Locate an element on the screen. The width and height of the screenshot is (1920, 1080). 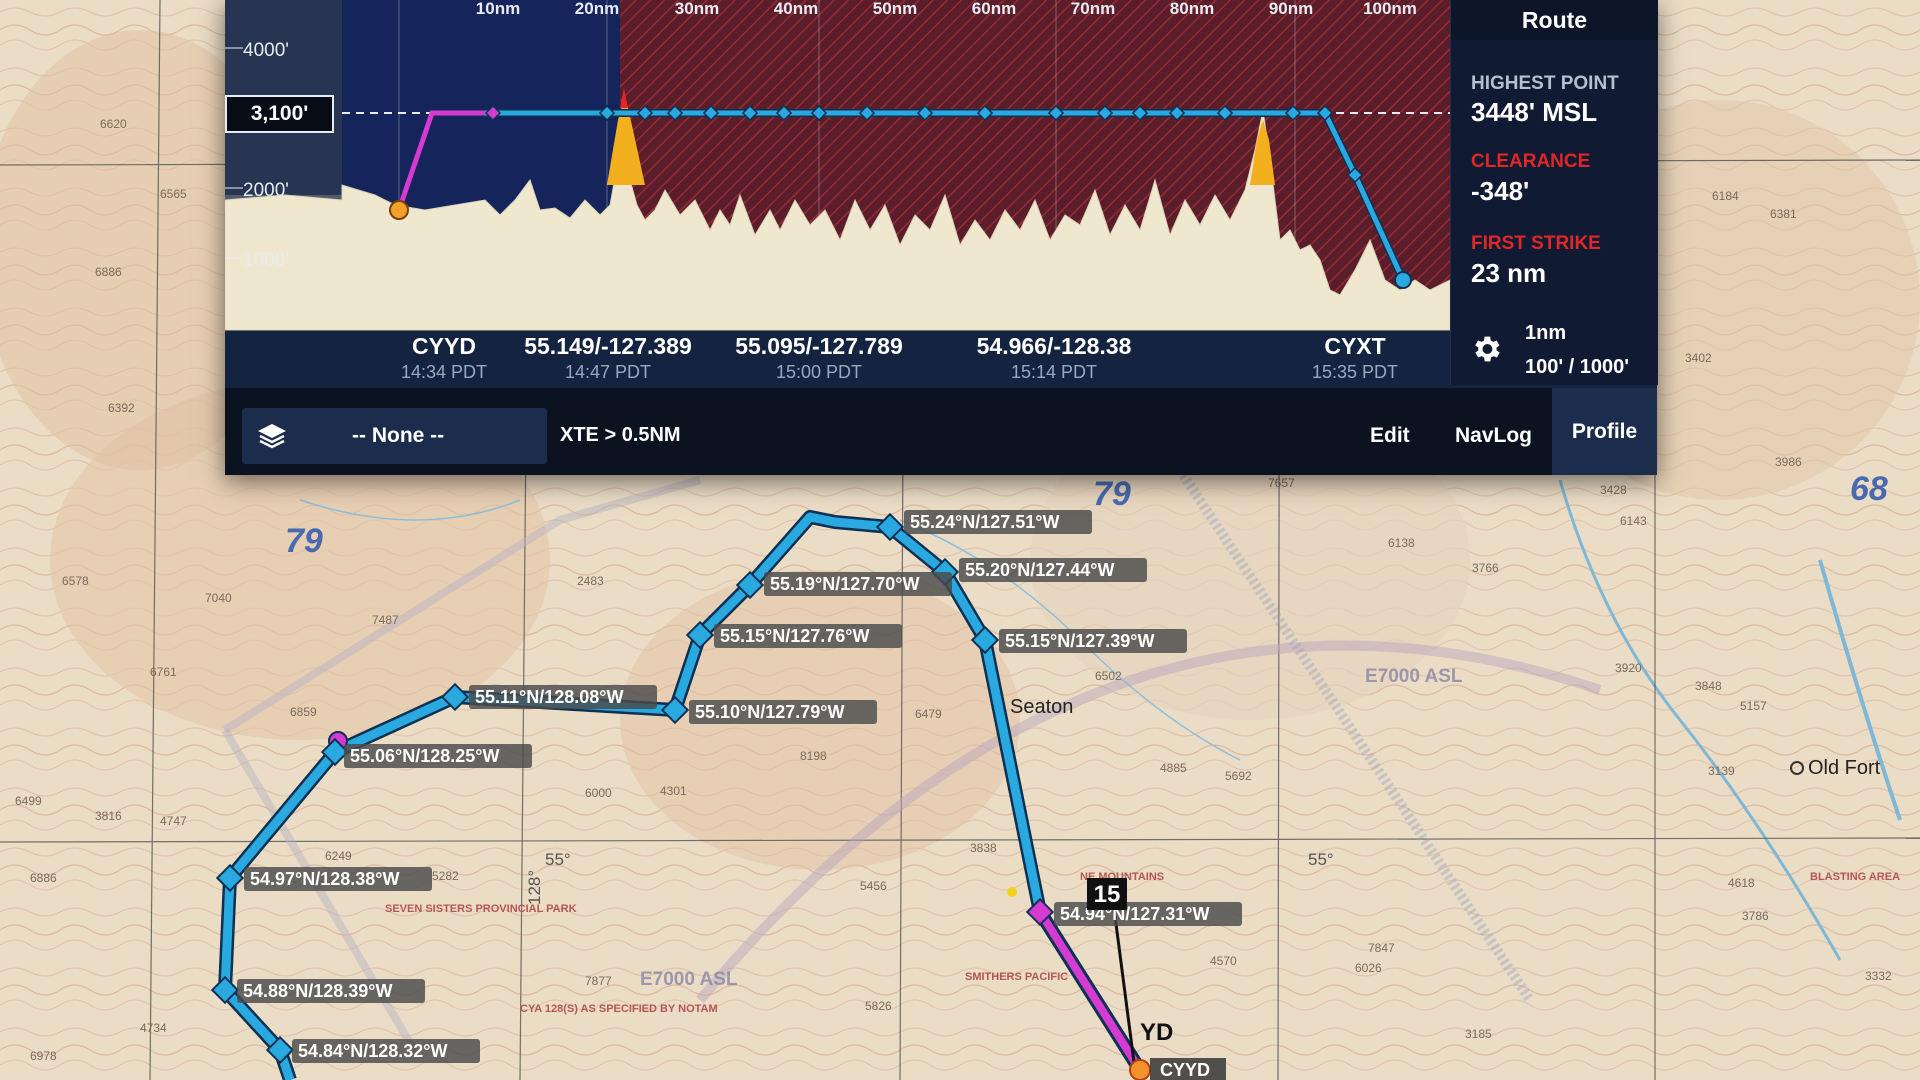
map-chart-number: 79 is located at coordinates (304, 541).